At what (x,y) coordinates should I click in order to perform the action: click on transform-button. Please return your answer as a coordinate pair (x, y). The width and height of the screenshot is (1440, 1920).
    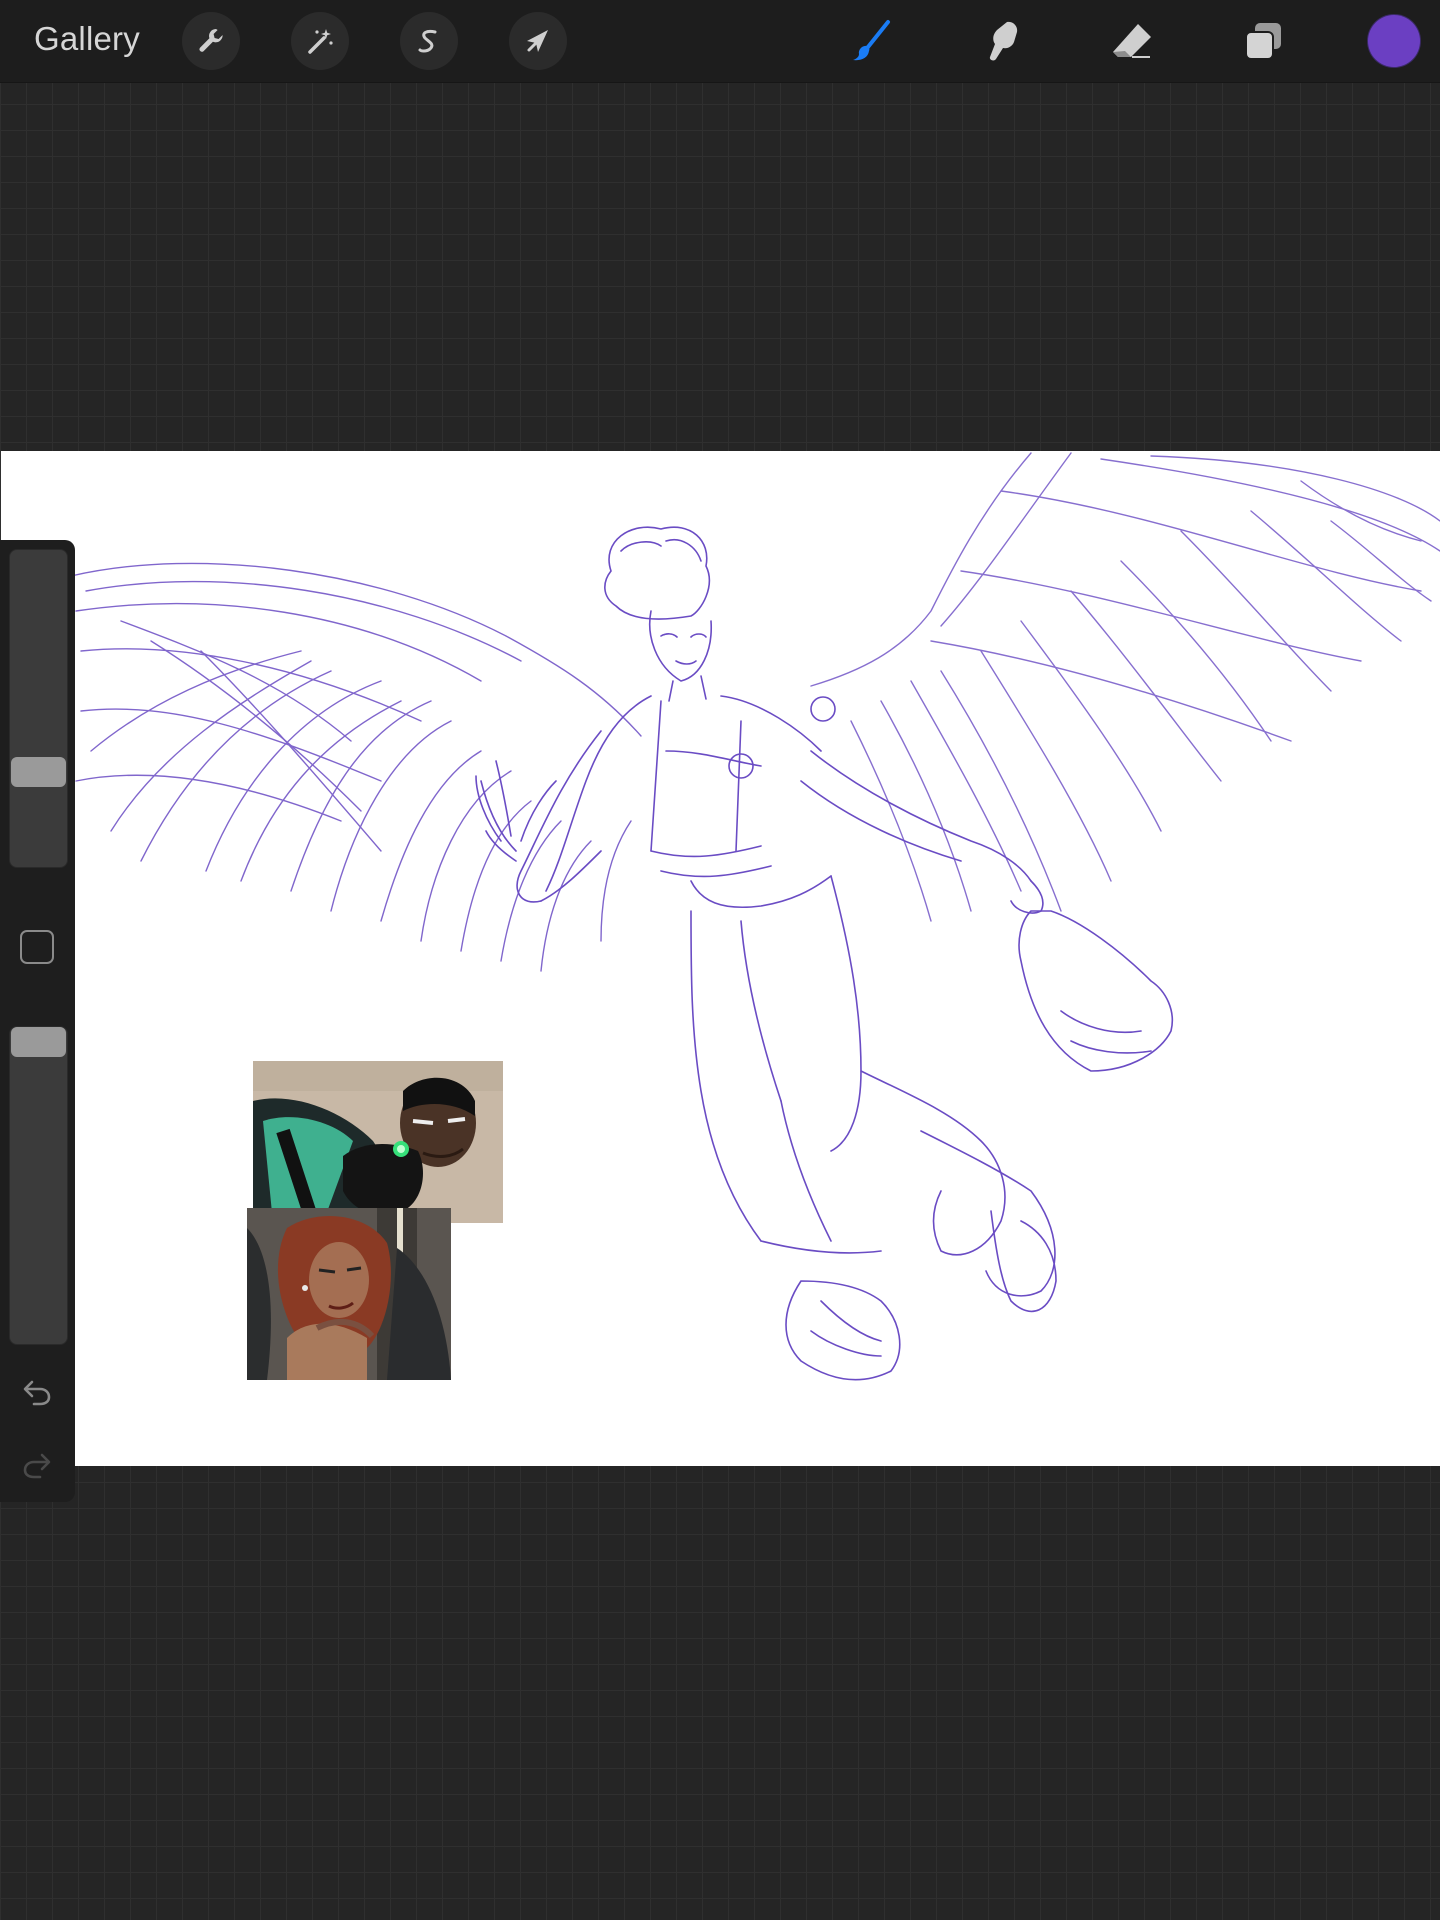
    Looking at the image, I should click on (538, 41).